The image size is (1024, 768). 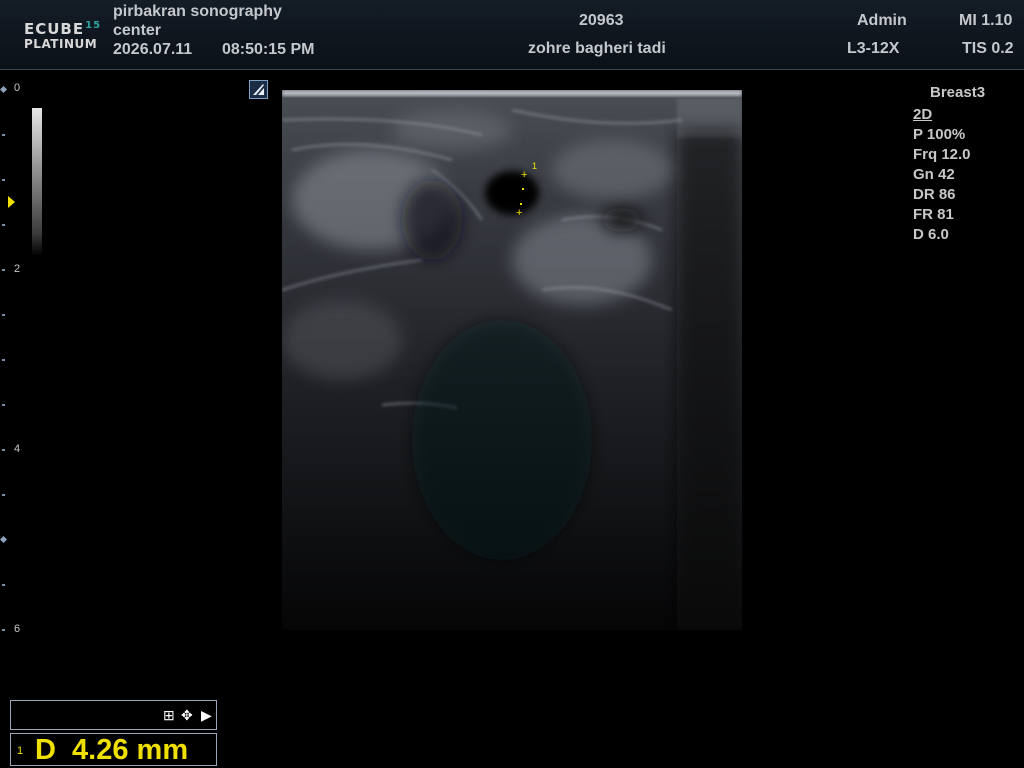 I want to click on depth-label-0: 0, so click(x=17, y=88).